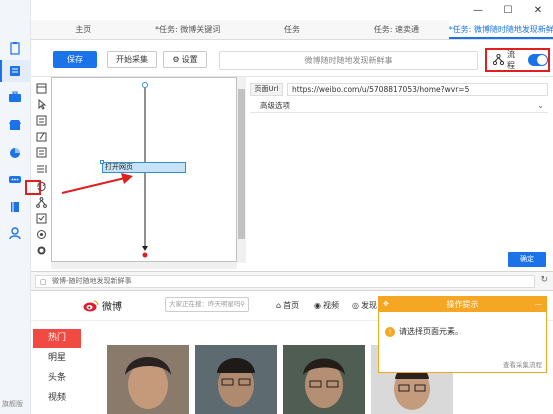 The height and width of the screenshot is (414, 553). What do you see at coordinates (368, 305) in the screenshot?
I see `weibo-nav-discover-label: 发现` at bounding box center [368, 305].